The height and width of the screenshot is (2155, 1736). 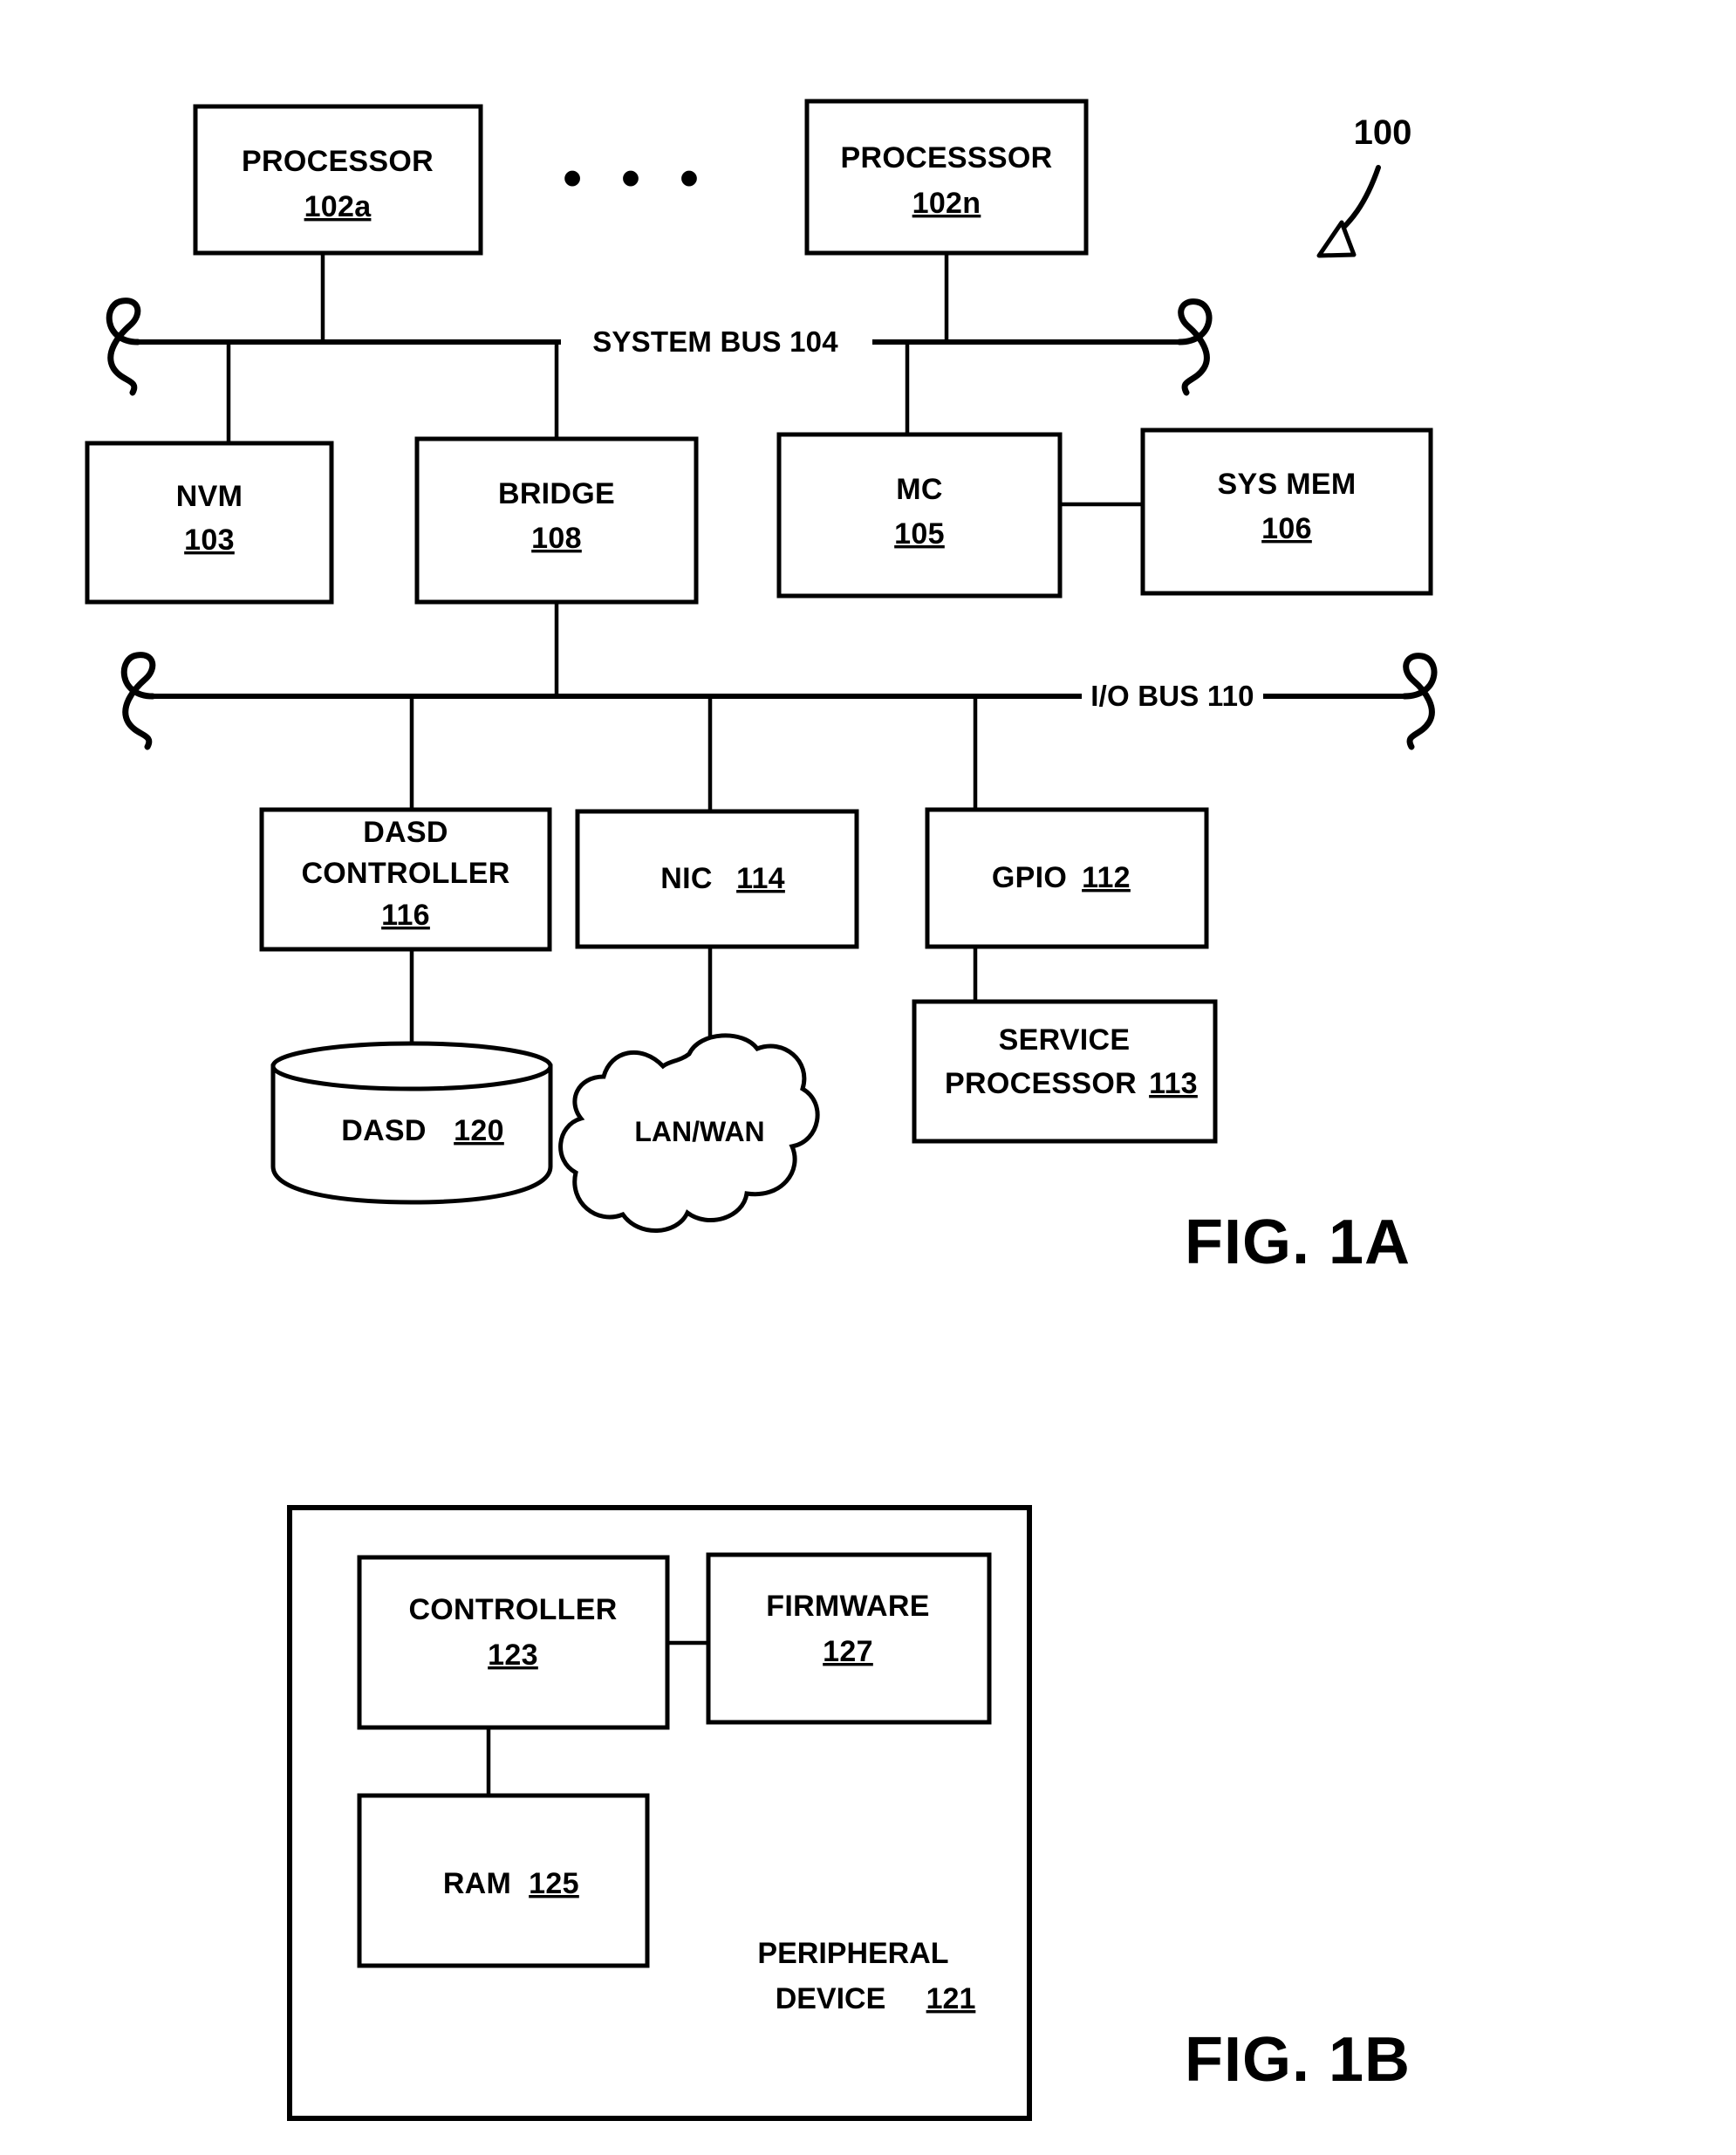 What do you see at coordinates (513, 1655) in the screenshot?
I see `box-controller-ref: 123` at bounding box center [513, 1655].